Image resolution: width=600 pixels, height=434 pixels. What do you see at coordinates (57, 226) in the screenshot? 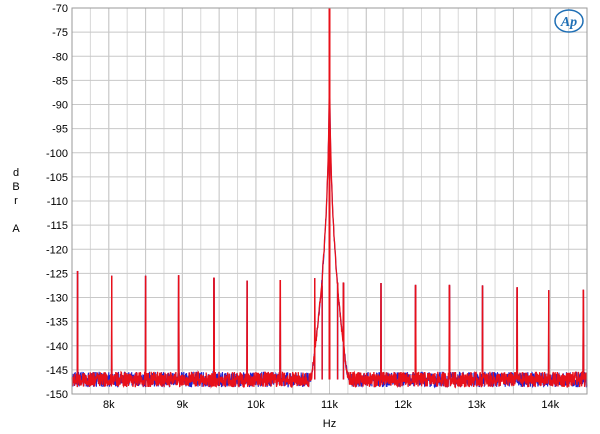
I see `y-tick-label: -115` at bounding box center [57, 226].